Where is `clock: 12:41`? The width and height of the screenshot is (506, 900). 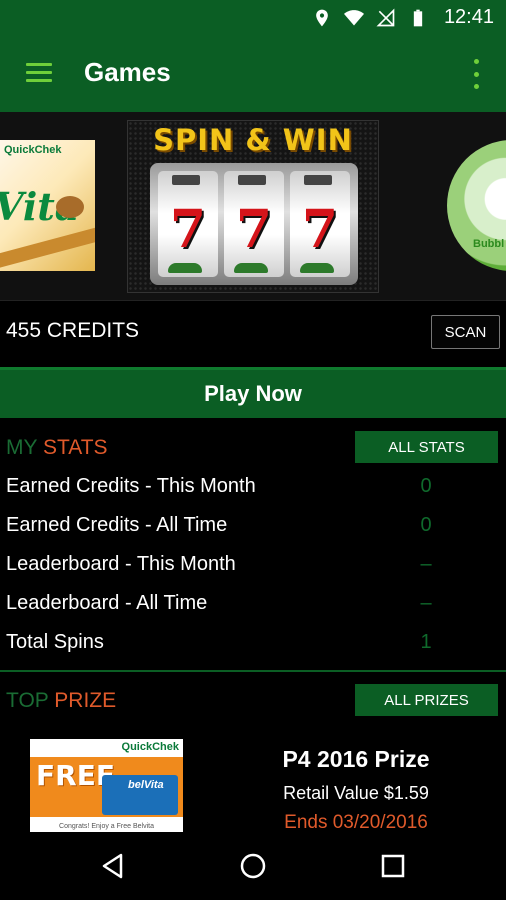
clock: 12:41 is located at coordinates (468, 17).